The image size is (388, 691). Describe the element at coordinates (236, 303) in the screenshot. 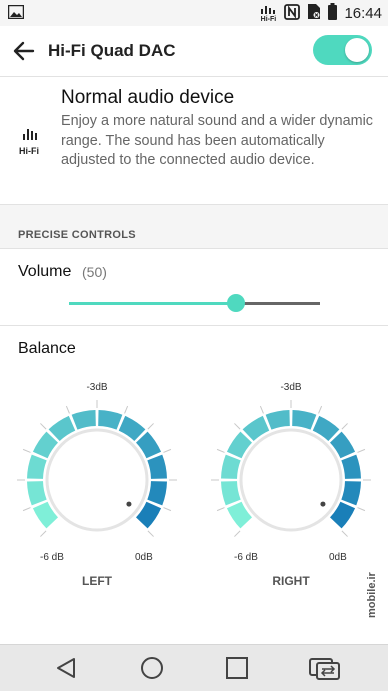

I see `volume-slider-thumb` at that location.